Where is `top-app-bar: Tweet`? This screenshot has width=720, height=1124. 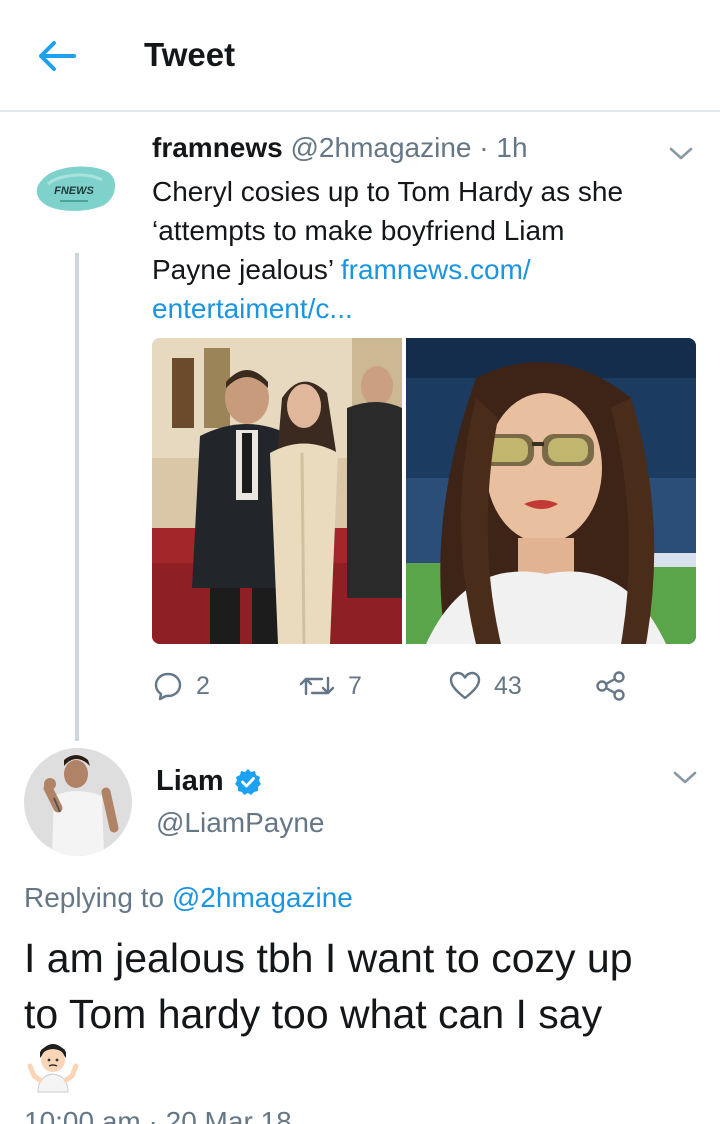
top-app-bar: Tweet is located at coordinates (360, 56).